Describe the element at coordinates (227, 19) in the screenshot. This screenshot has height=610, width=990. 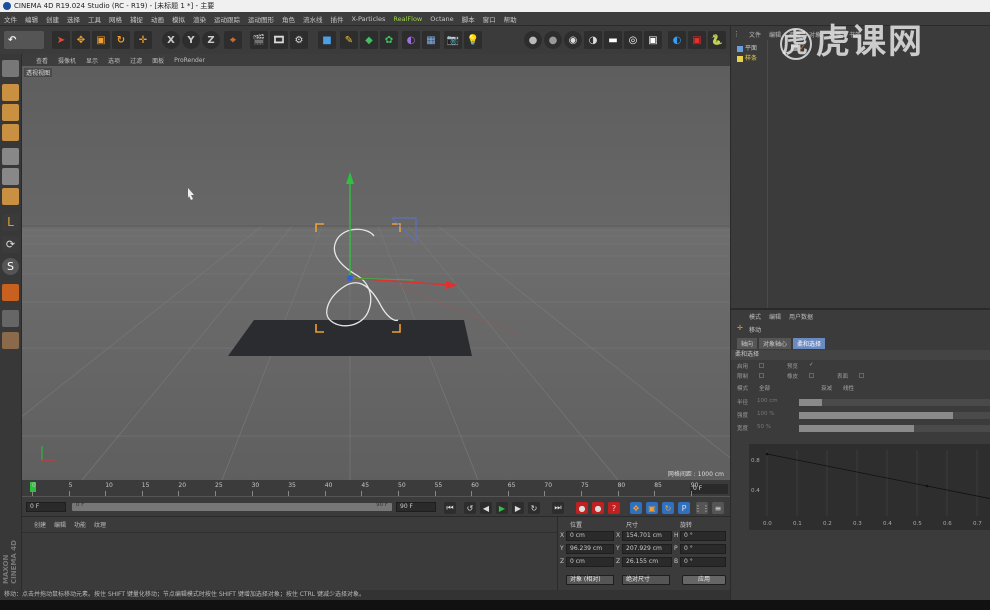
I see `menu-item: 运动跟踪` at that location.